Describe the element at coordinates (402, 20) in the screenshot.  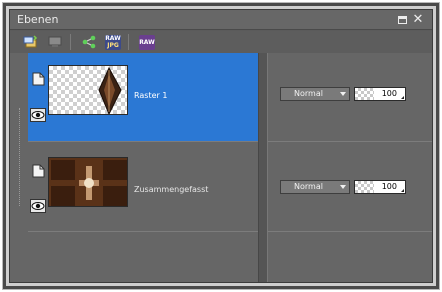
I see `maximize-icon` at that location.